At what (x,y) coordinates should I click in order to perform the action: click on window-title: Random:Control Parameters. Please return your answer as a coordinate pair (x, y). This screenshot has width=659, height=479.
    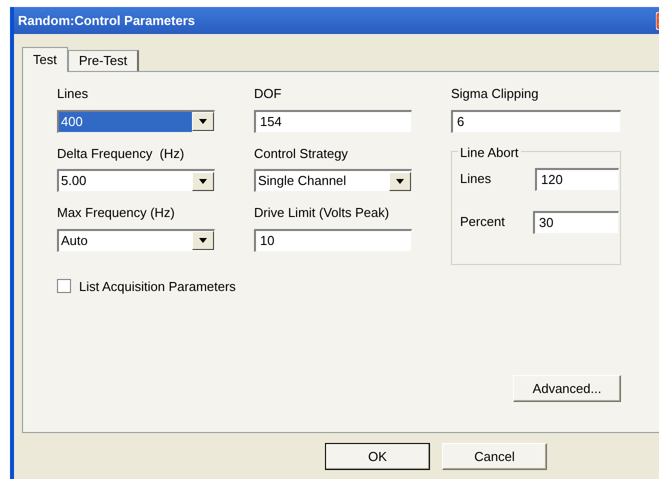
    Looking at the image, I should click on (106, 21).